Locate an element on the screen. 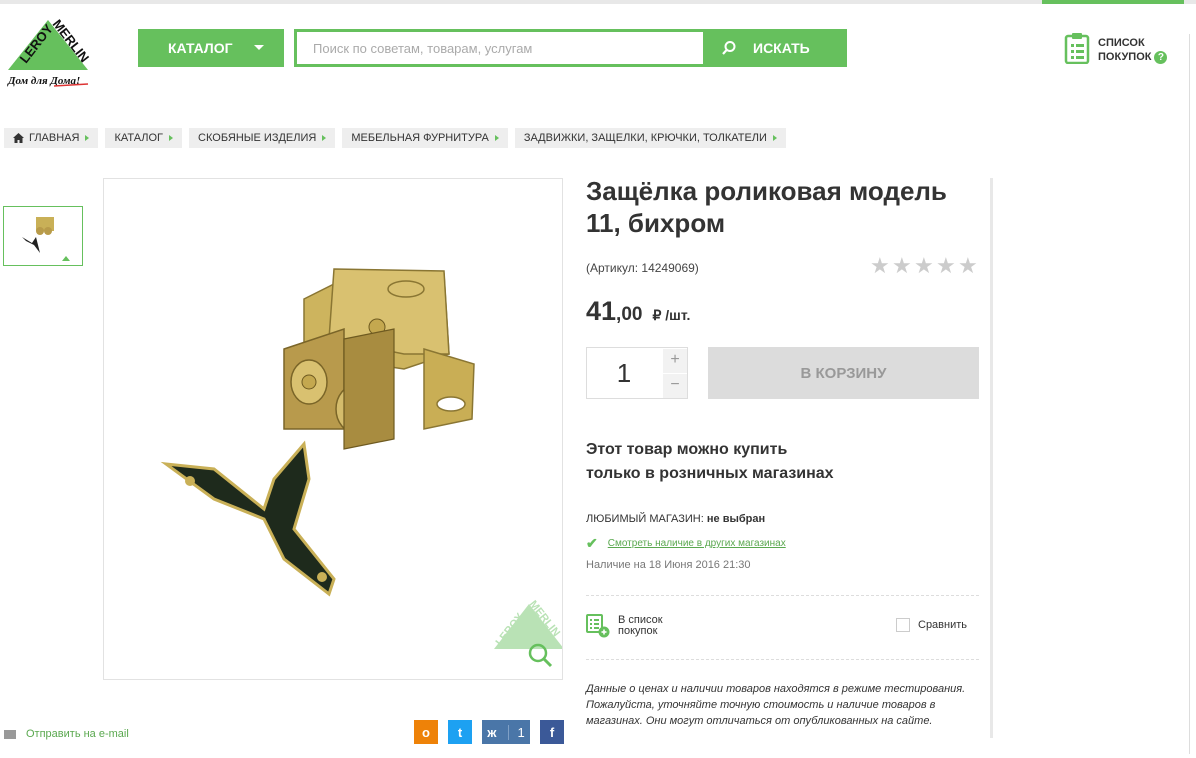 Image resolution: width=1196 pixels, height=758 pixels. send-email-link: Отправить на e-mail is located at coordinates (66, 734).